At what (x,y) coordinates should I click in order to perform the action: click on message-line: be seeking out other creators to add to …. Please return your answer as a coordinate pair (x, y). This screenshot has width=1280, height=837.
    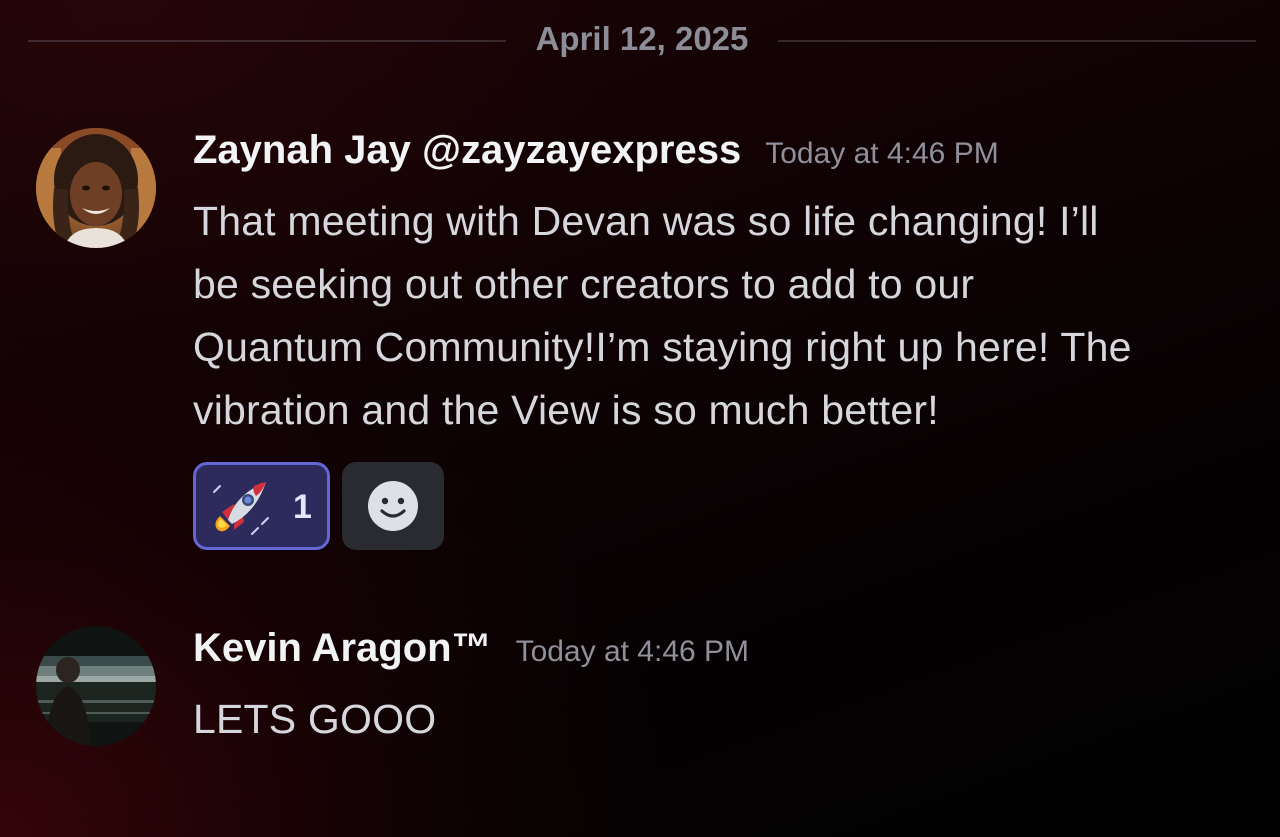
    Looking at the image, I should click on (584, 284).